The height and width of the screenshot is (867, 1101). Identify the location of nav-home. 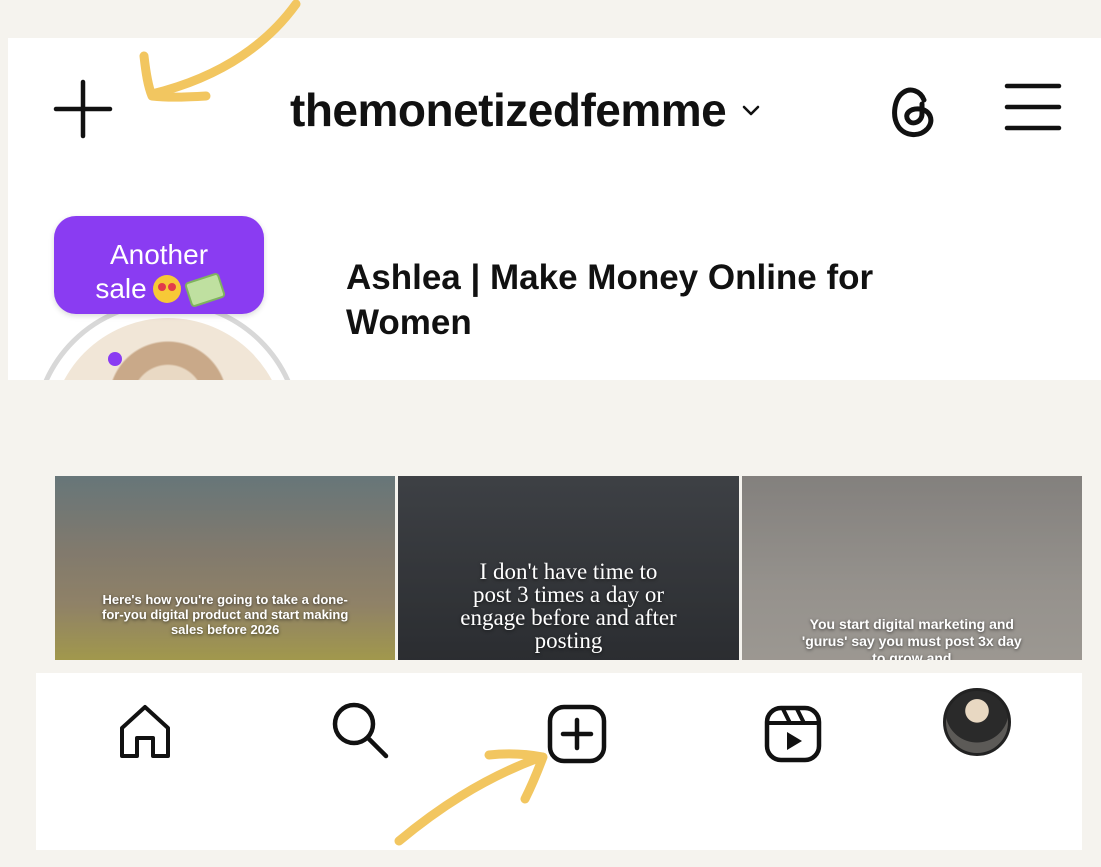
(145, 731).